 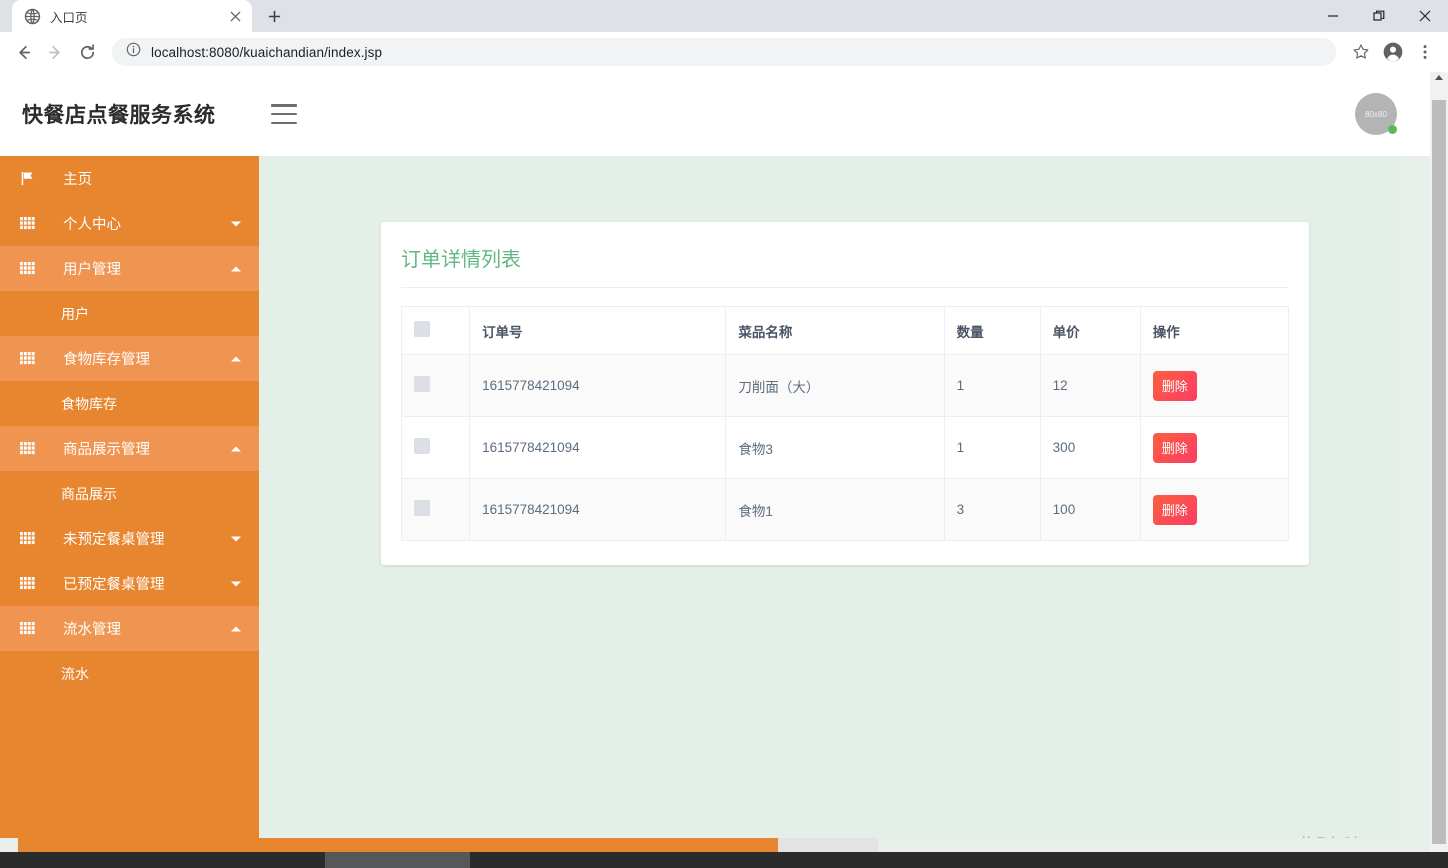 I want to click on sidebar-item-2-sub-0: 用户, so click(x=129, y=313).